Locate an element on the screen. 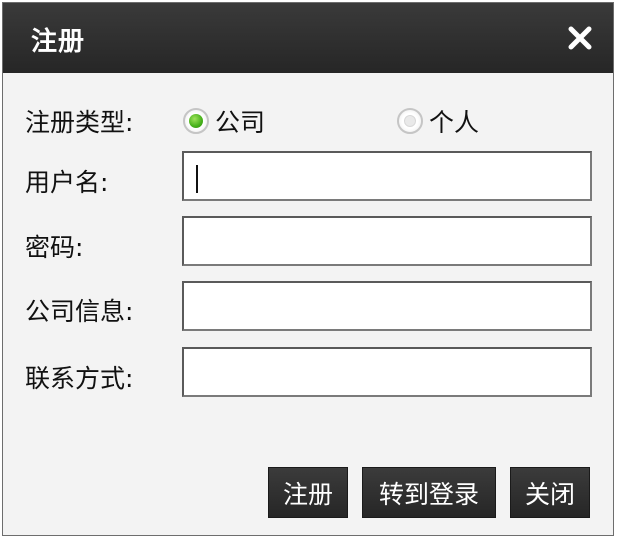  text-caret is located at coordinates (197, 179).